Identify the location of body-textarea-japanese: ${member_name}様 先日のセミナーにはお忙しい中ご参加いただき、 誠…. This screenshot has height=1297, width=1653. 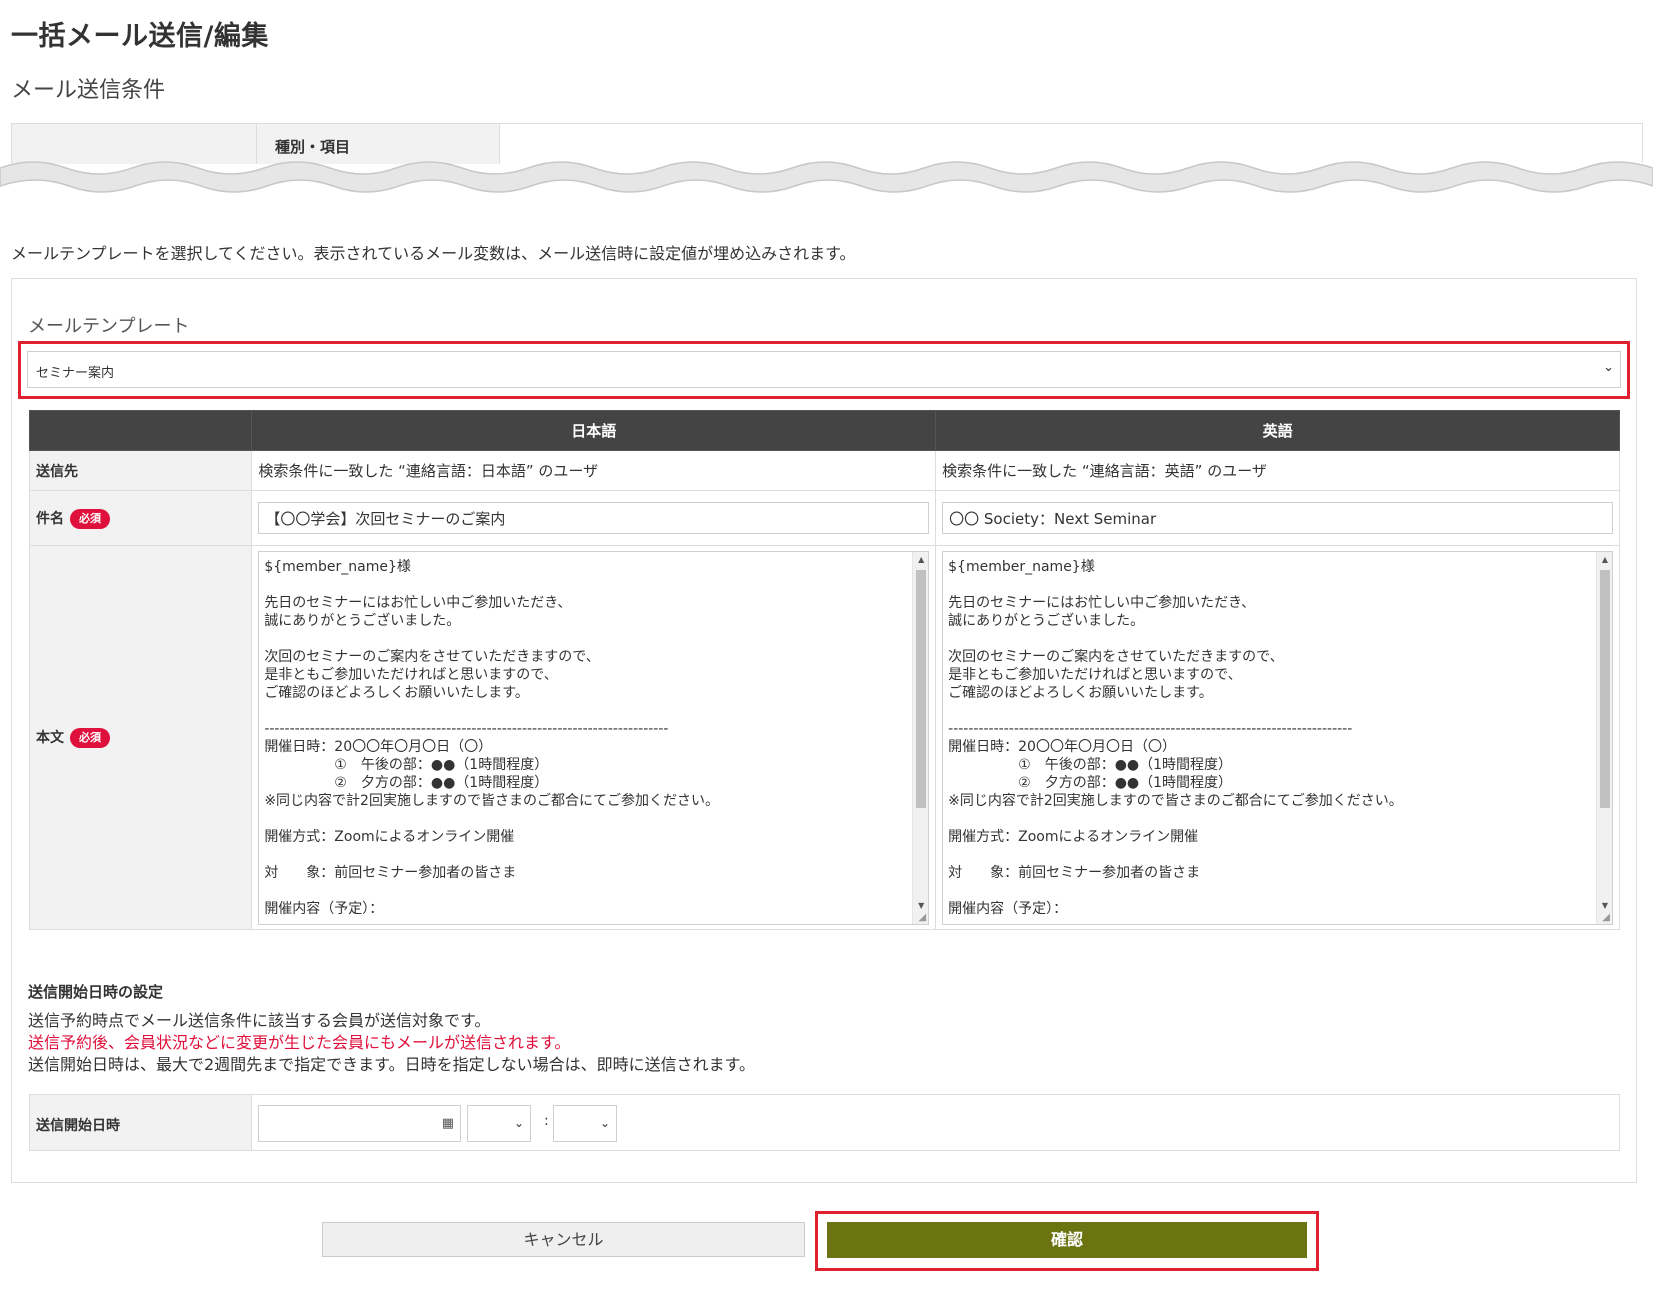
(594, 737).